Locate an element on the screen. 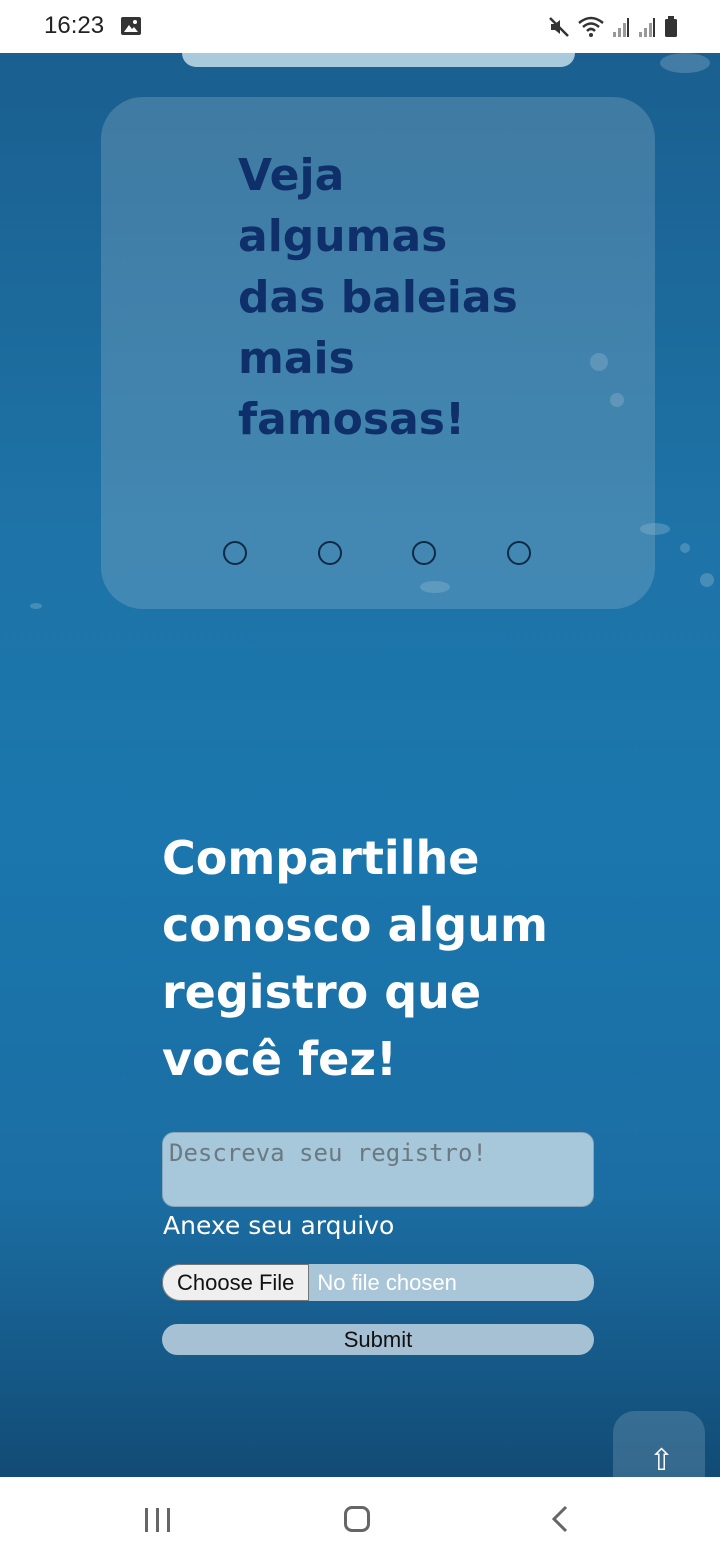 The width and height of the screenshot is (720, 1560). status-icons is located at coordinates (613, 27).